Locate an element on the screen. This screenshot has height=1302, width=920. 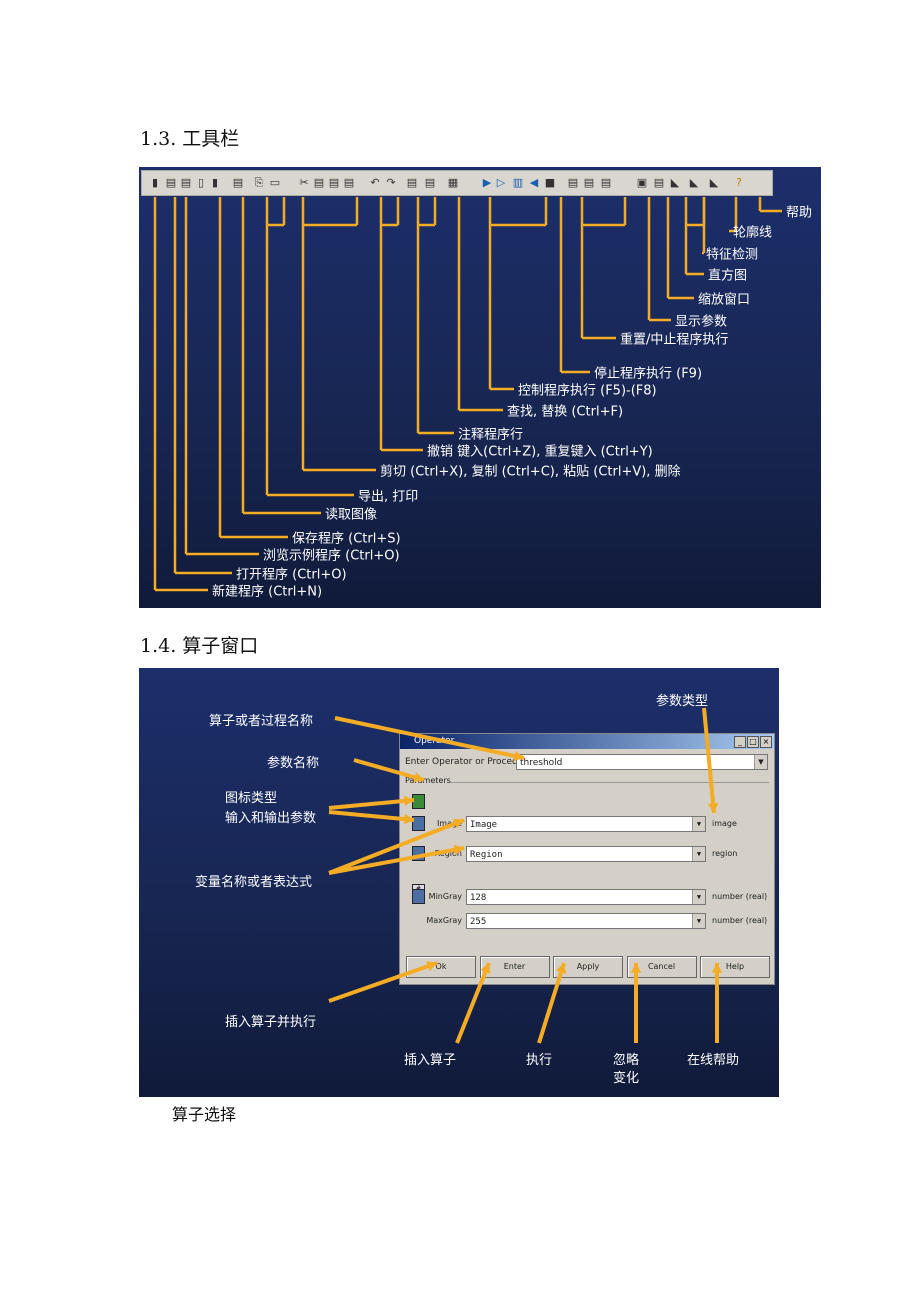
annotation-insert-run: 插入算子并执行 is located at coordinates (271, 1022).